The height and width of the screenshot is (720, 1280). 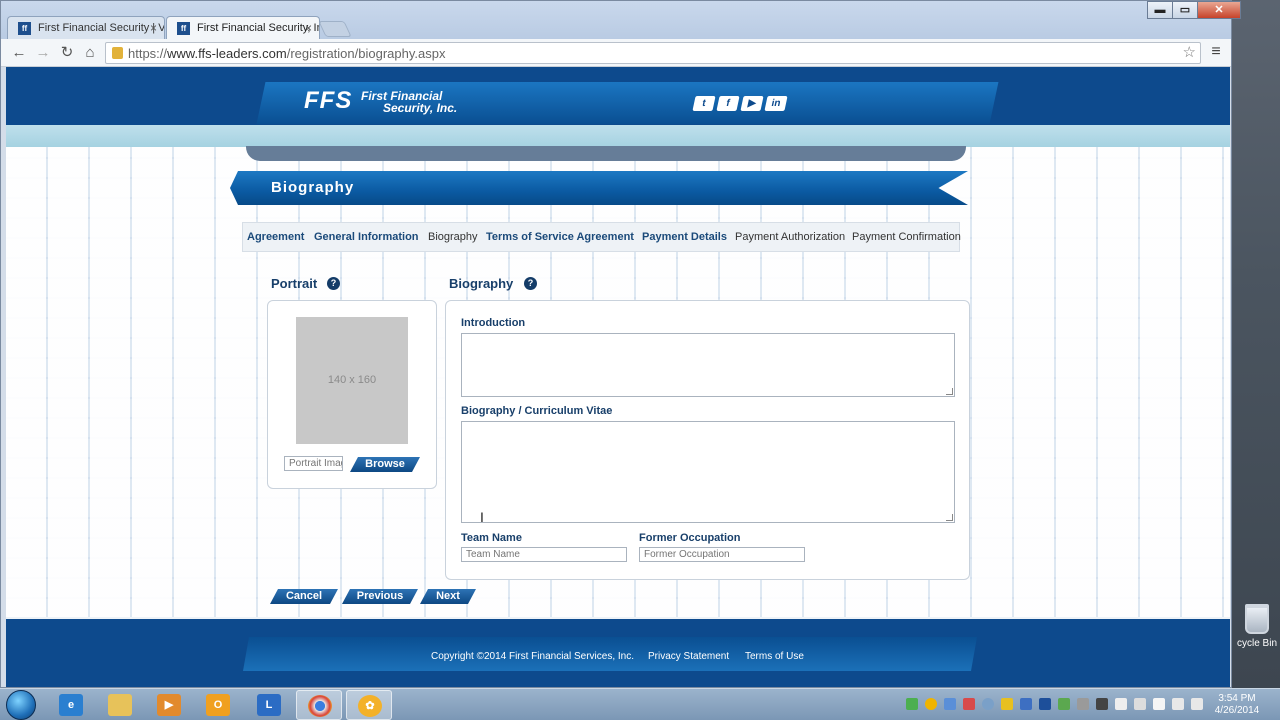 What do you see at coordinates (304, 596) in the screenshot?
I see `cancel-button: Cancel` at bounding box center [304, 596].